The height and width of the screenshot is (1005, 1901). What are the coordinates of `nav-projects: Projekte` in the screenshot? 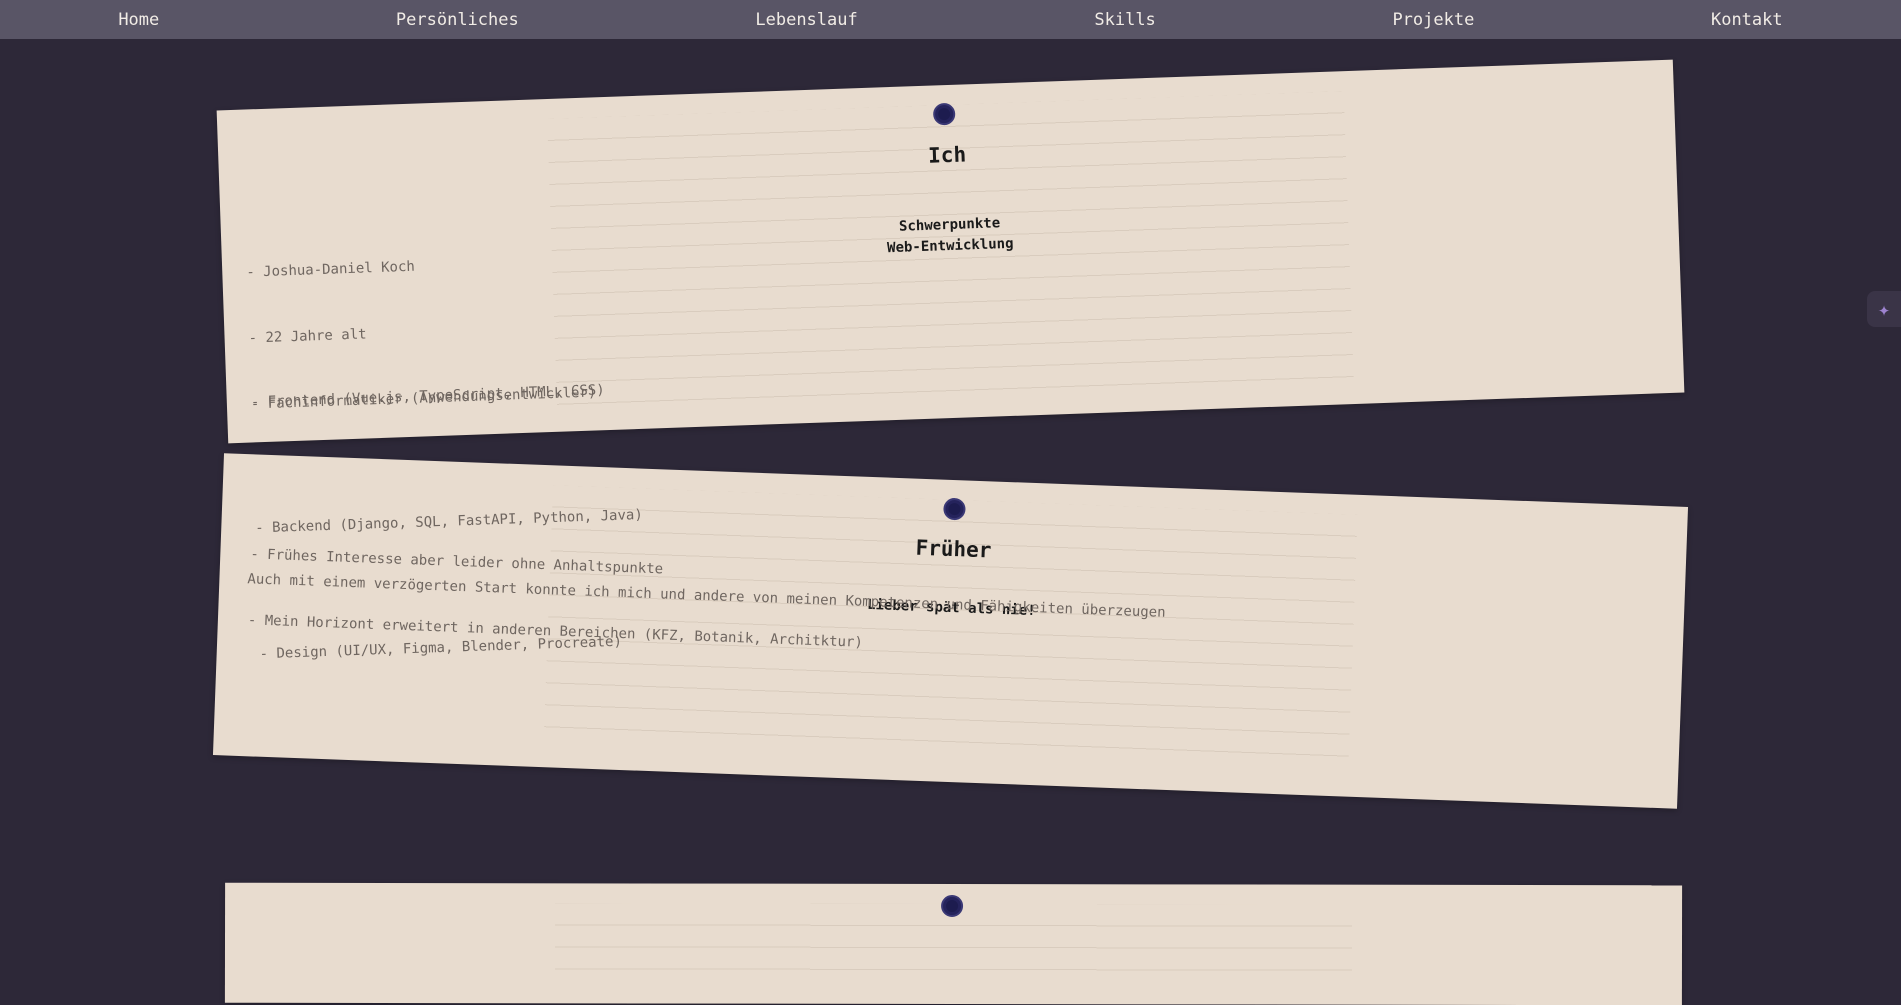 It's located at (1433, 20).